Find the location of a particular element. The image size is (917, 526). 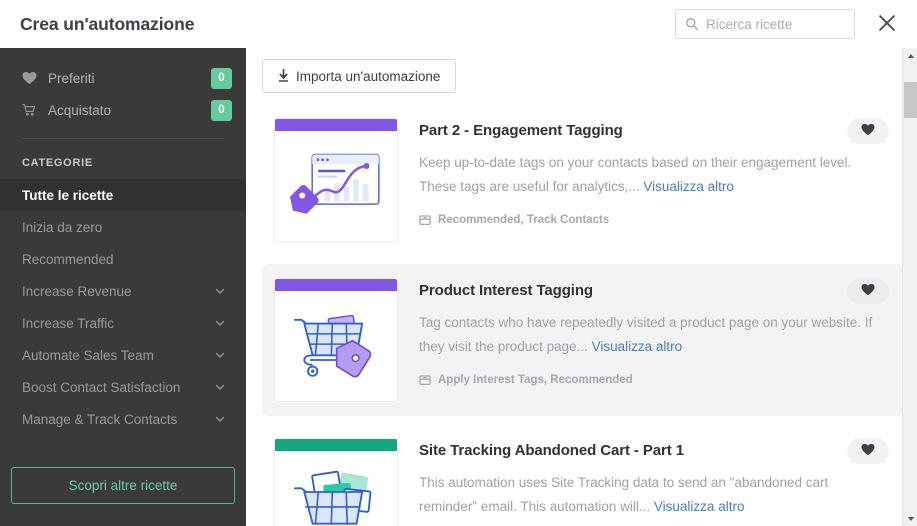

discover-more-recipes-button: Scopri altre ricette is located at coordinates (123, 485).